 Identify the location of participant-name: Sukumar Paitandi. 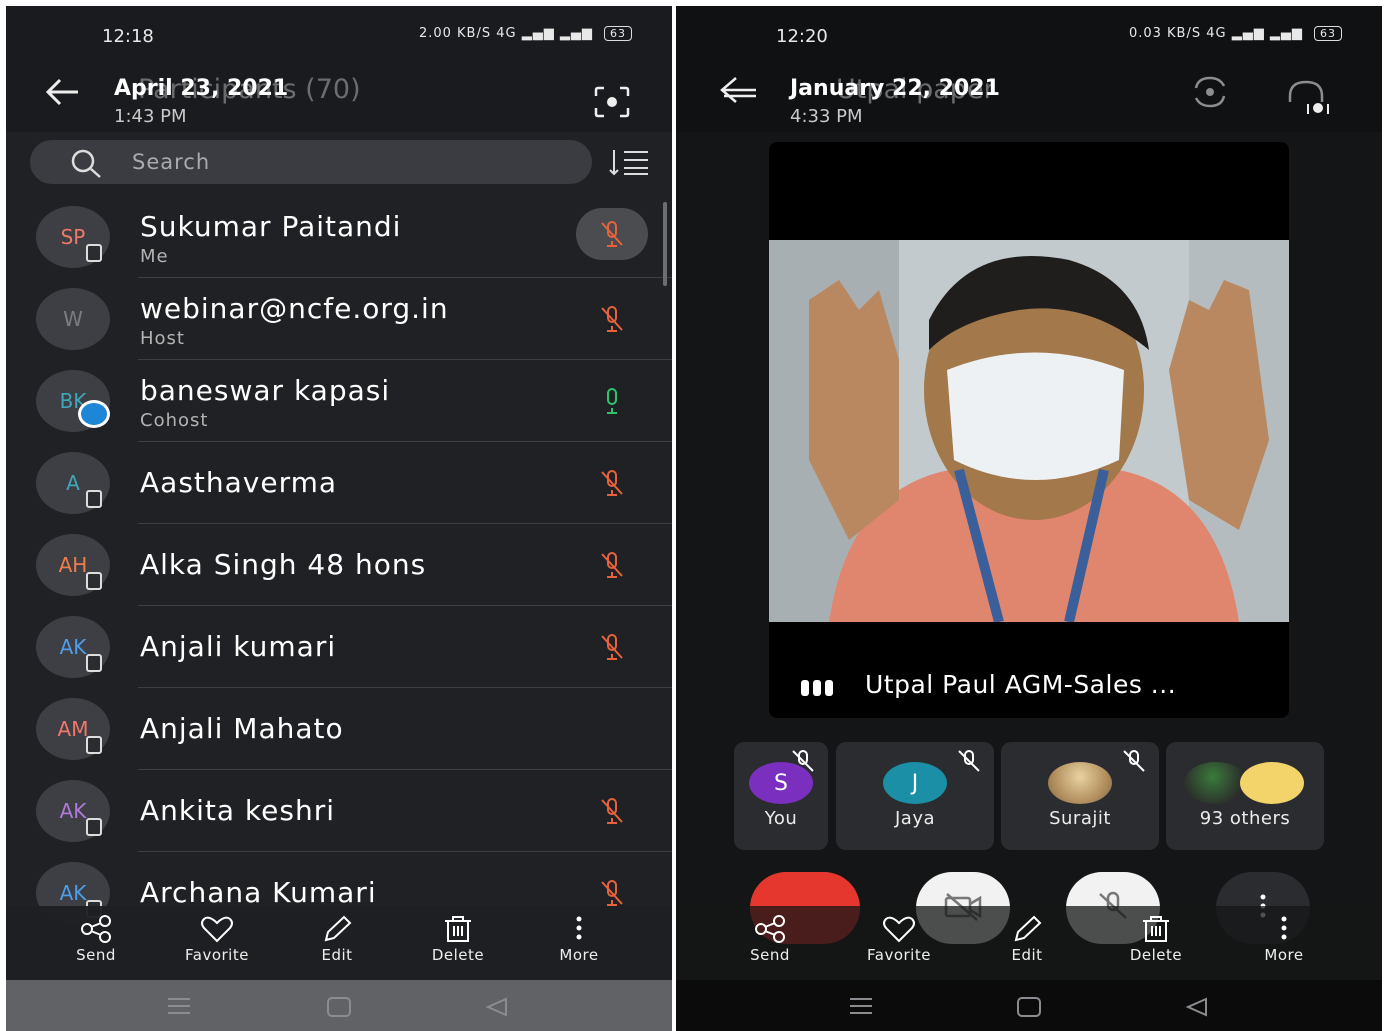
(271, 226).